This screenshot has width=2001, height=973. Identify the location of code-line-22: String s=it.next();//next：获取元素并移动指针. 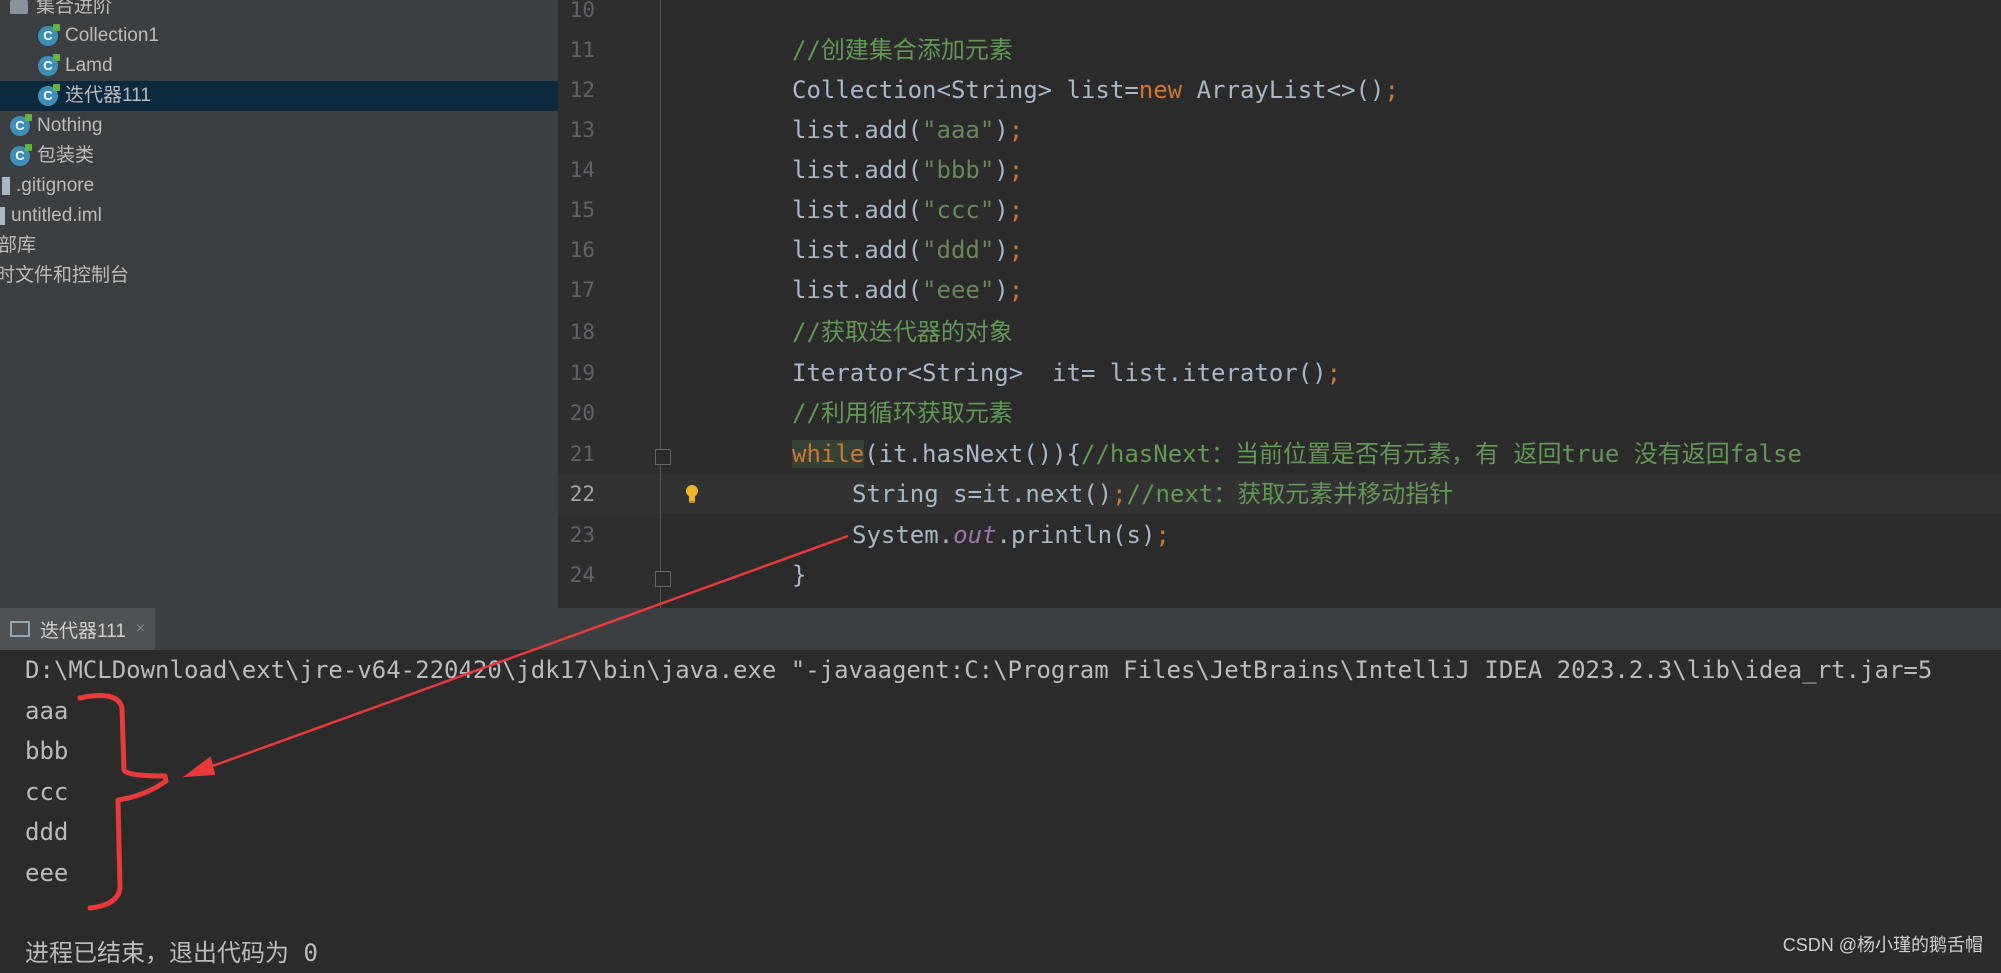
(1153, 494).